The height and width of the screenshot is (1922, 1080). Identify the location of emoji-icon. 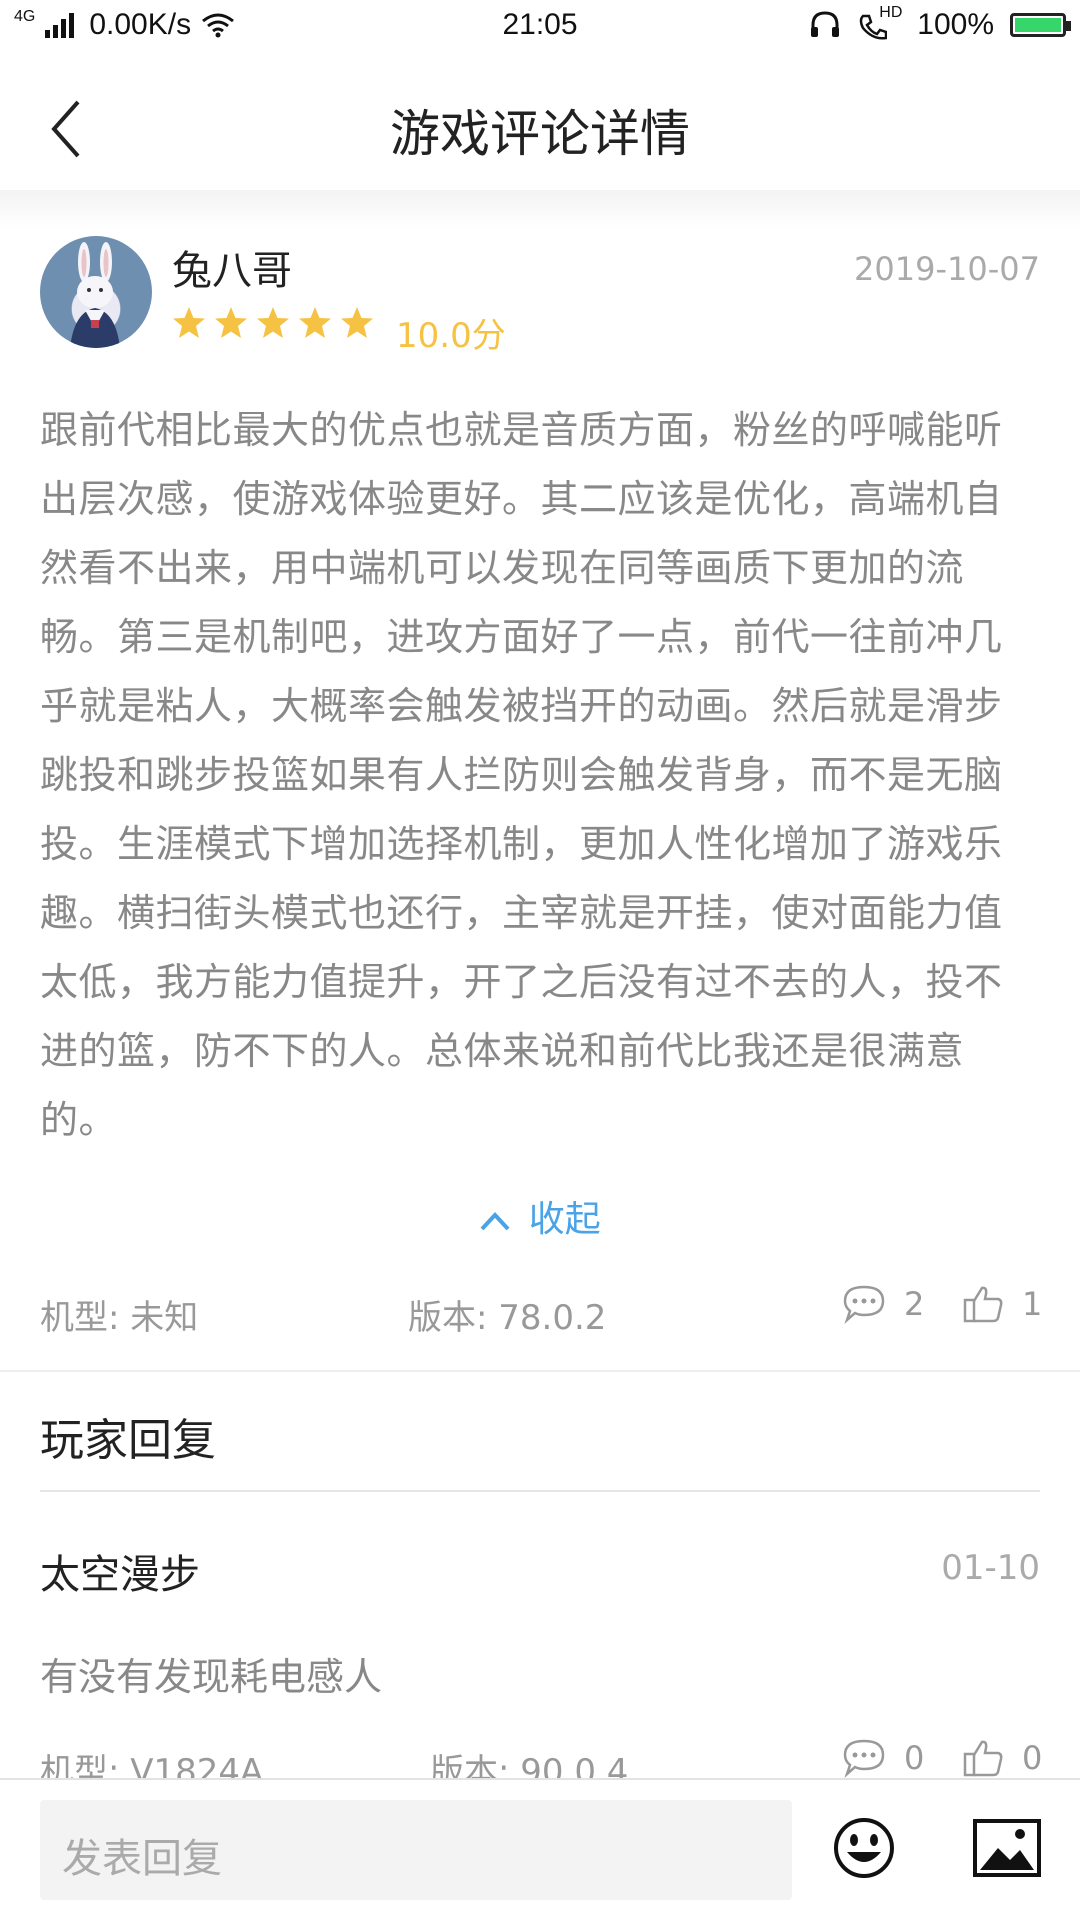
(864, 1848).